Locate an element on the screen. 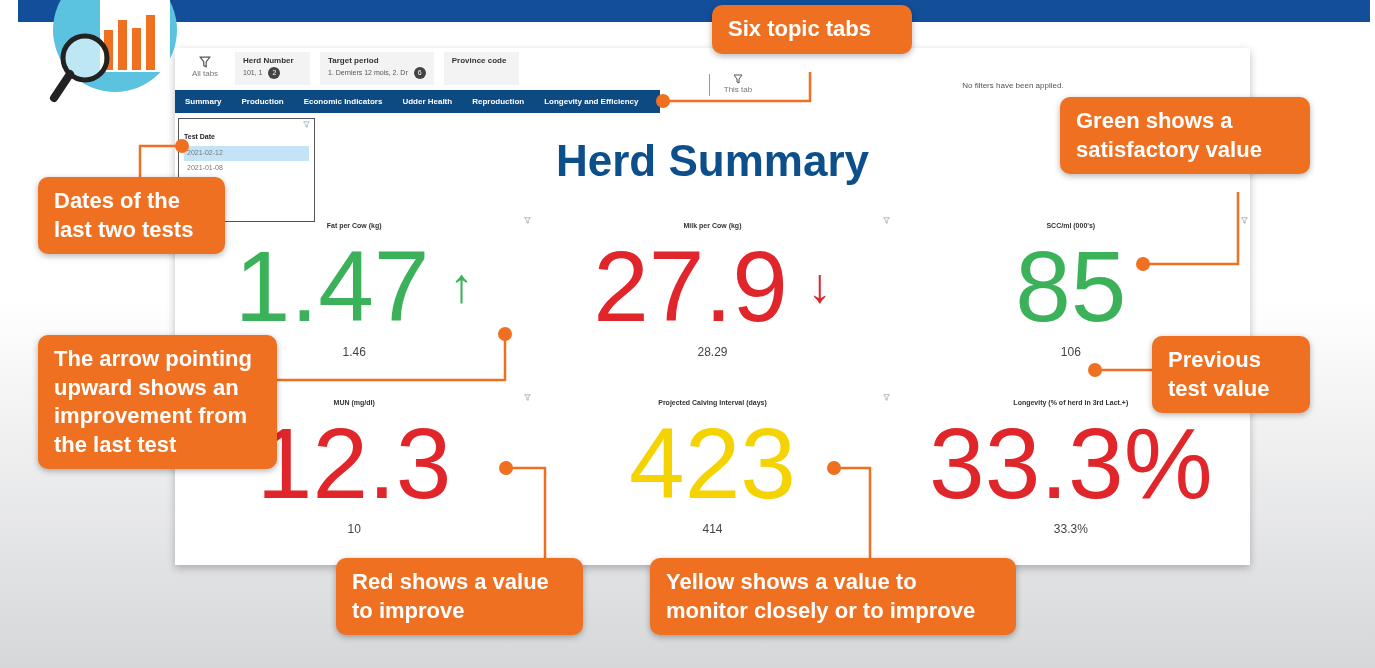 This screenshot has height=668, width=1375. trend-arrow: ↑ is located at coordinates (461, 286).